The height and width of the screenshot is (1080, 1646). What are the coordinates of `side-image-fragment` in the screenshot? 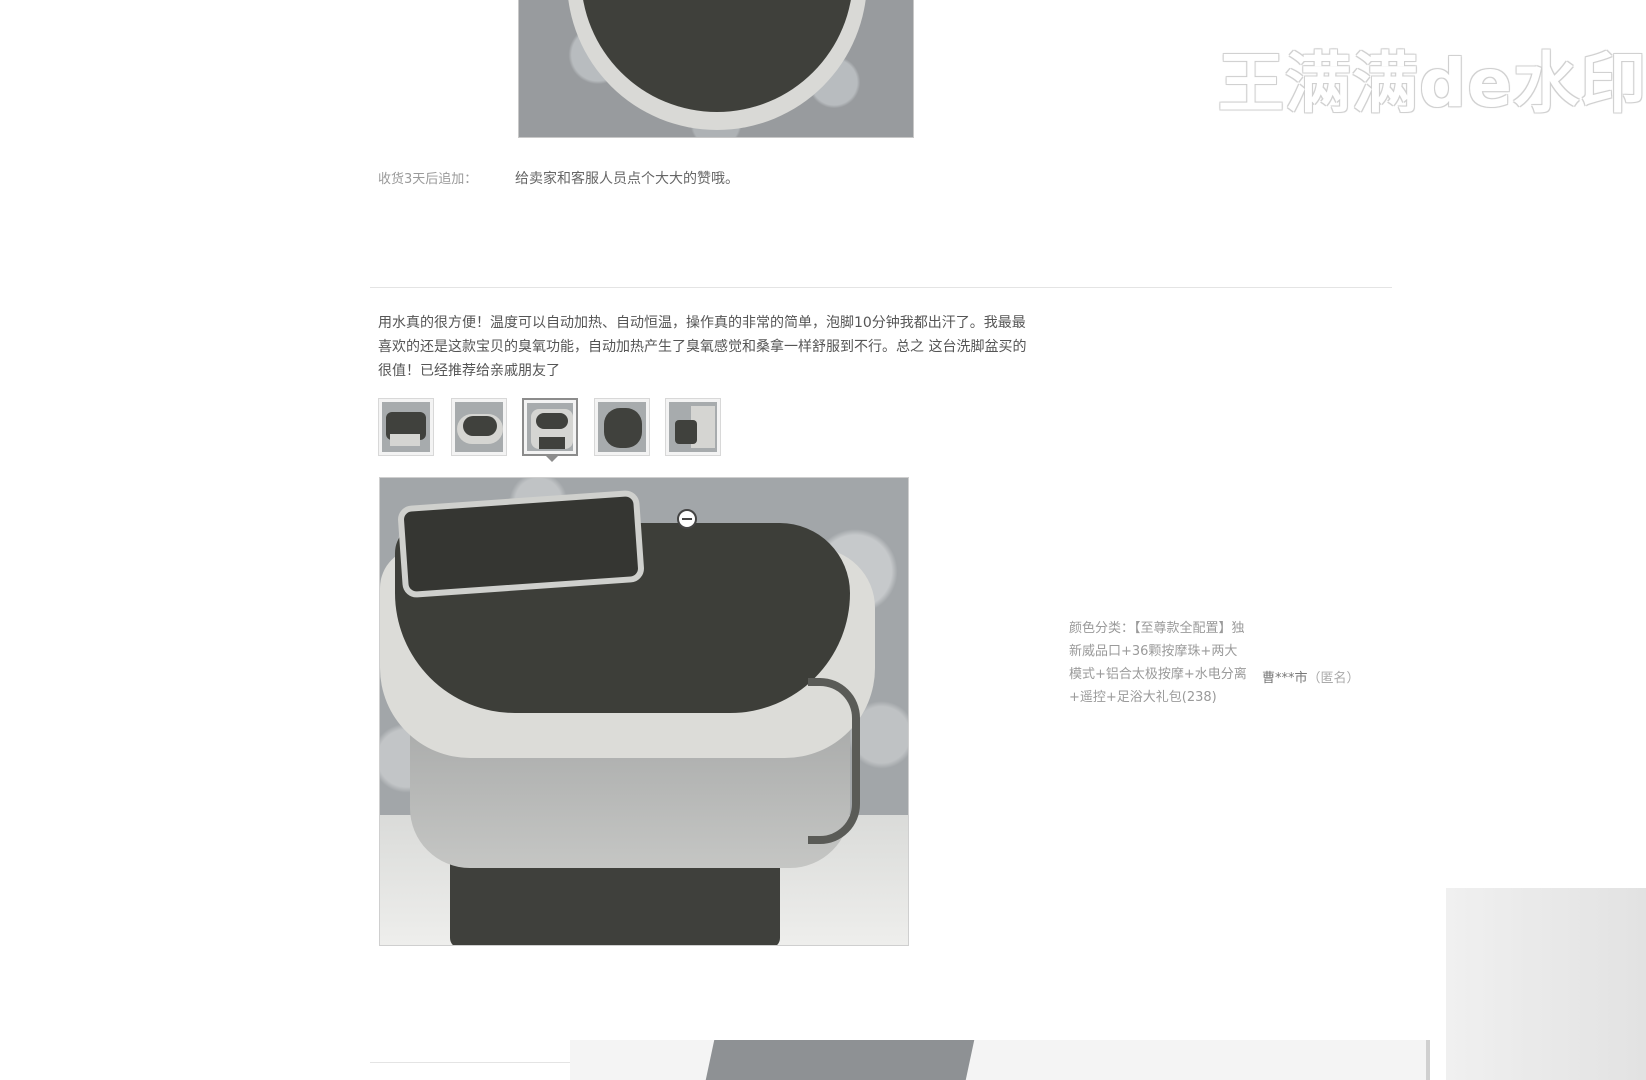 It's located at (1546, 984).